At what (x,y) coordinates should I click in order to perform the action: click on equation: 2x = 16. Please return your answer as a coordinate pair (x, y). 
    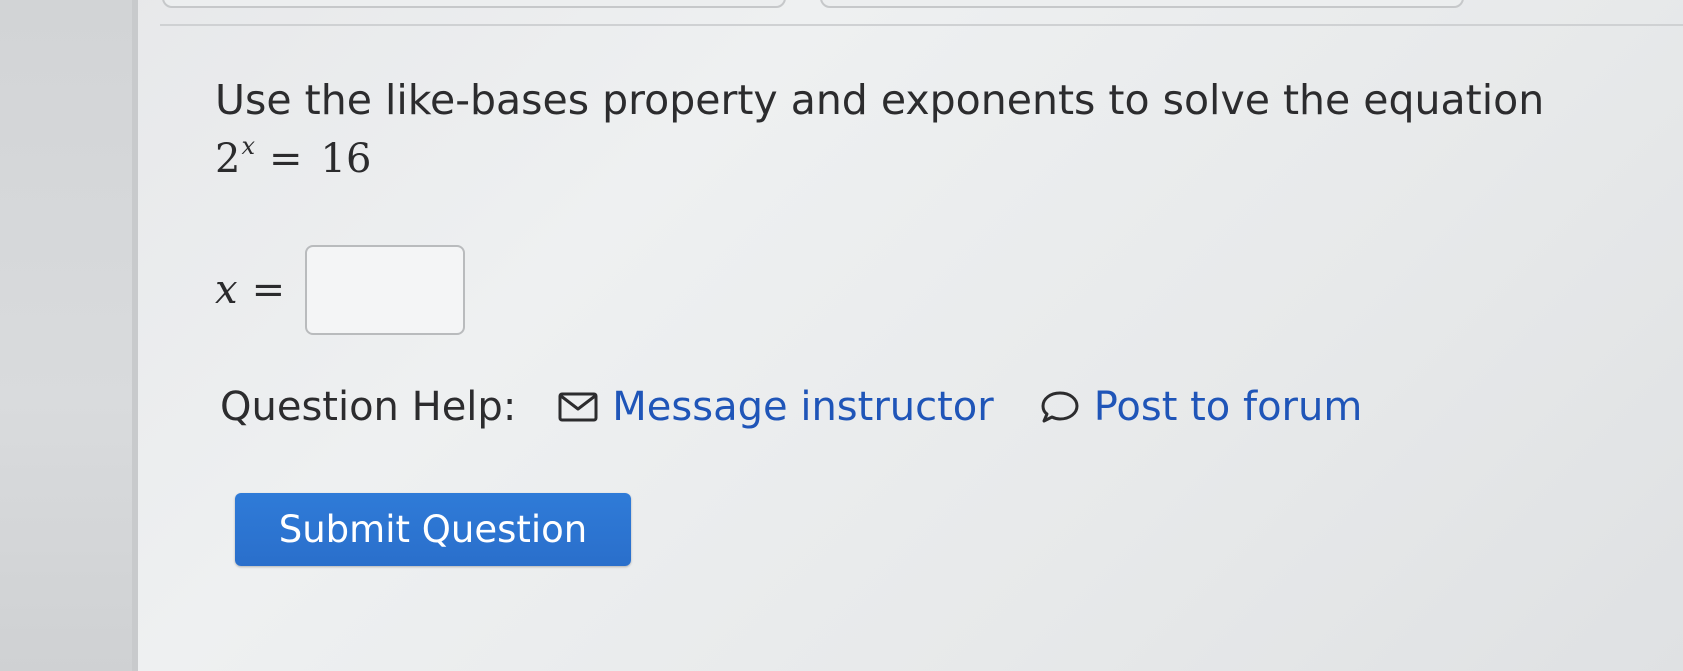
    Looking at the image, I should click on (293, 157).